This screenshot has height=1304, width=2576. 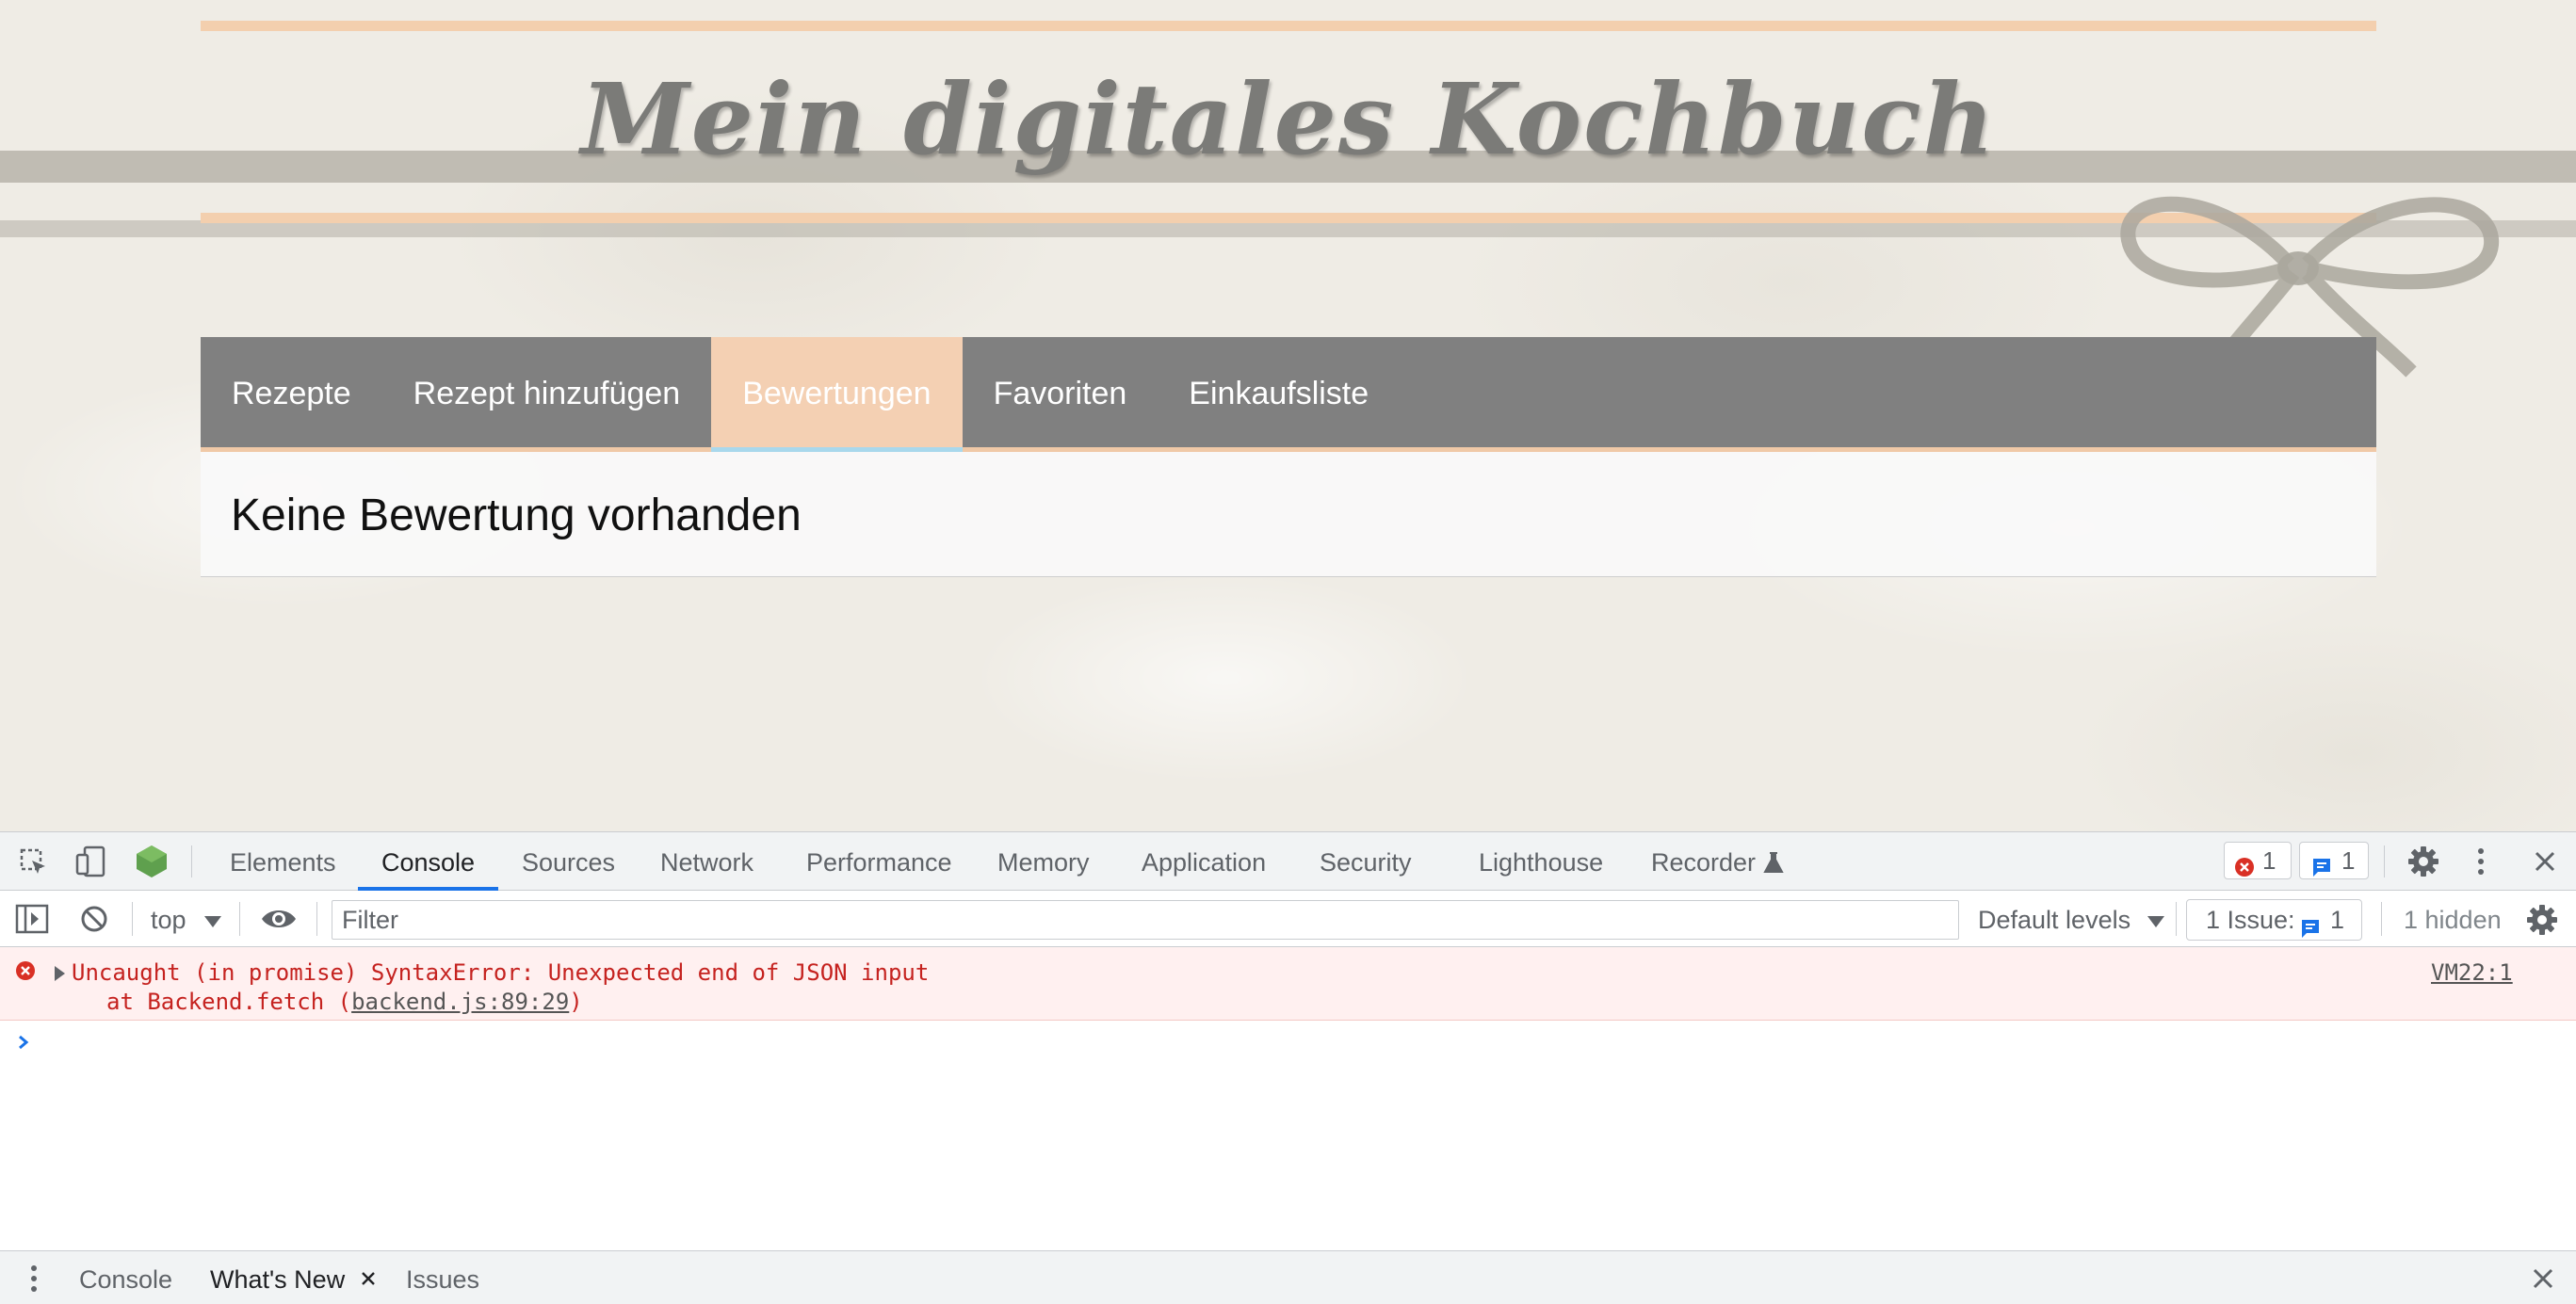 I want to click on message-count: 1, so click(x=2348, y=860).